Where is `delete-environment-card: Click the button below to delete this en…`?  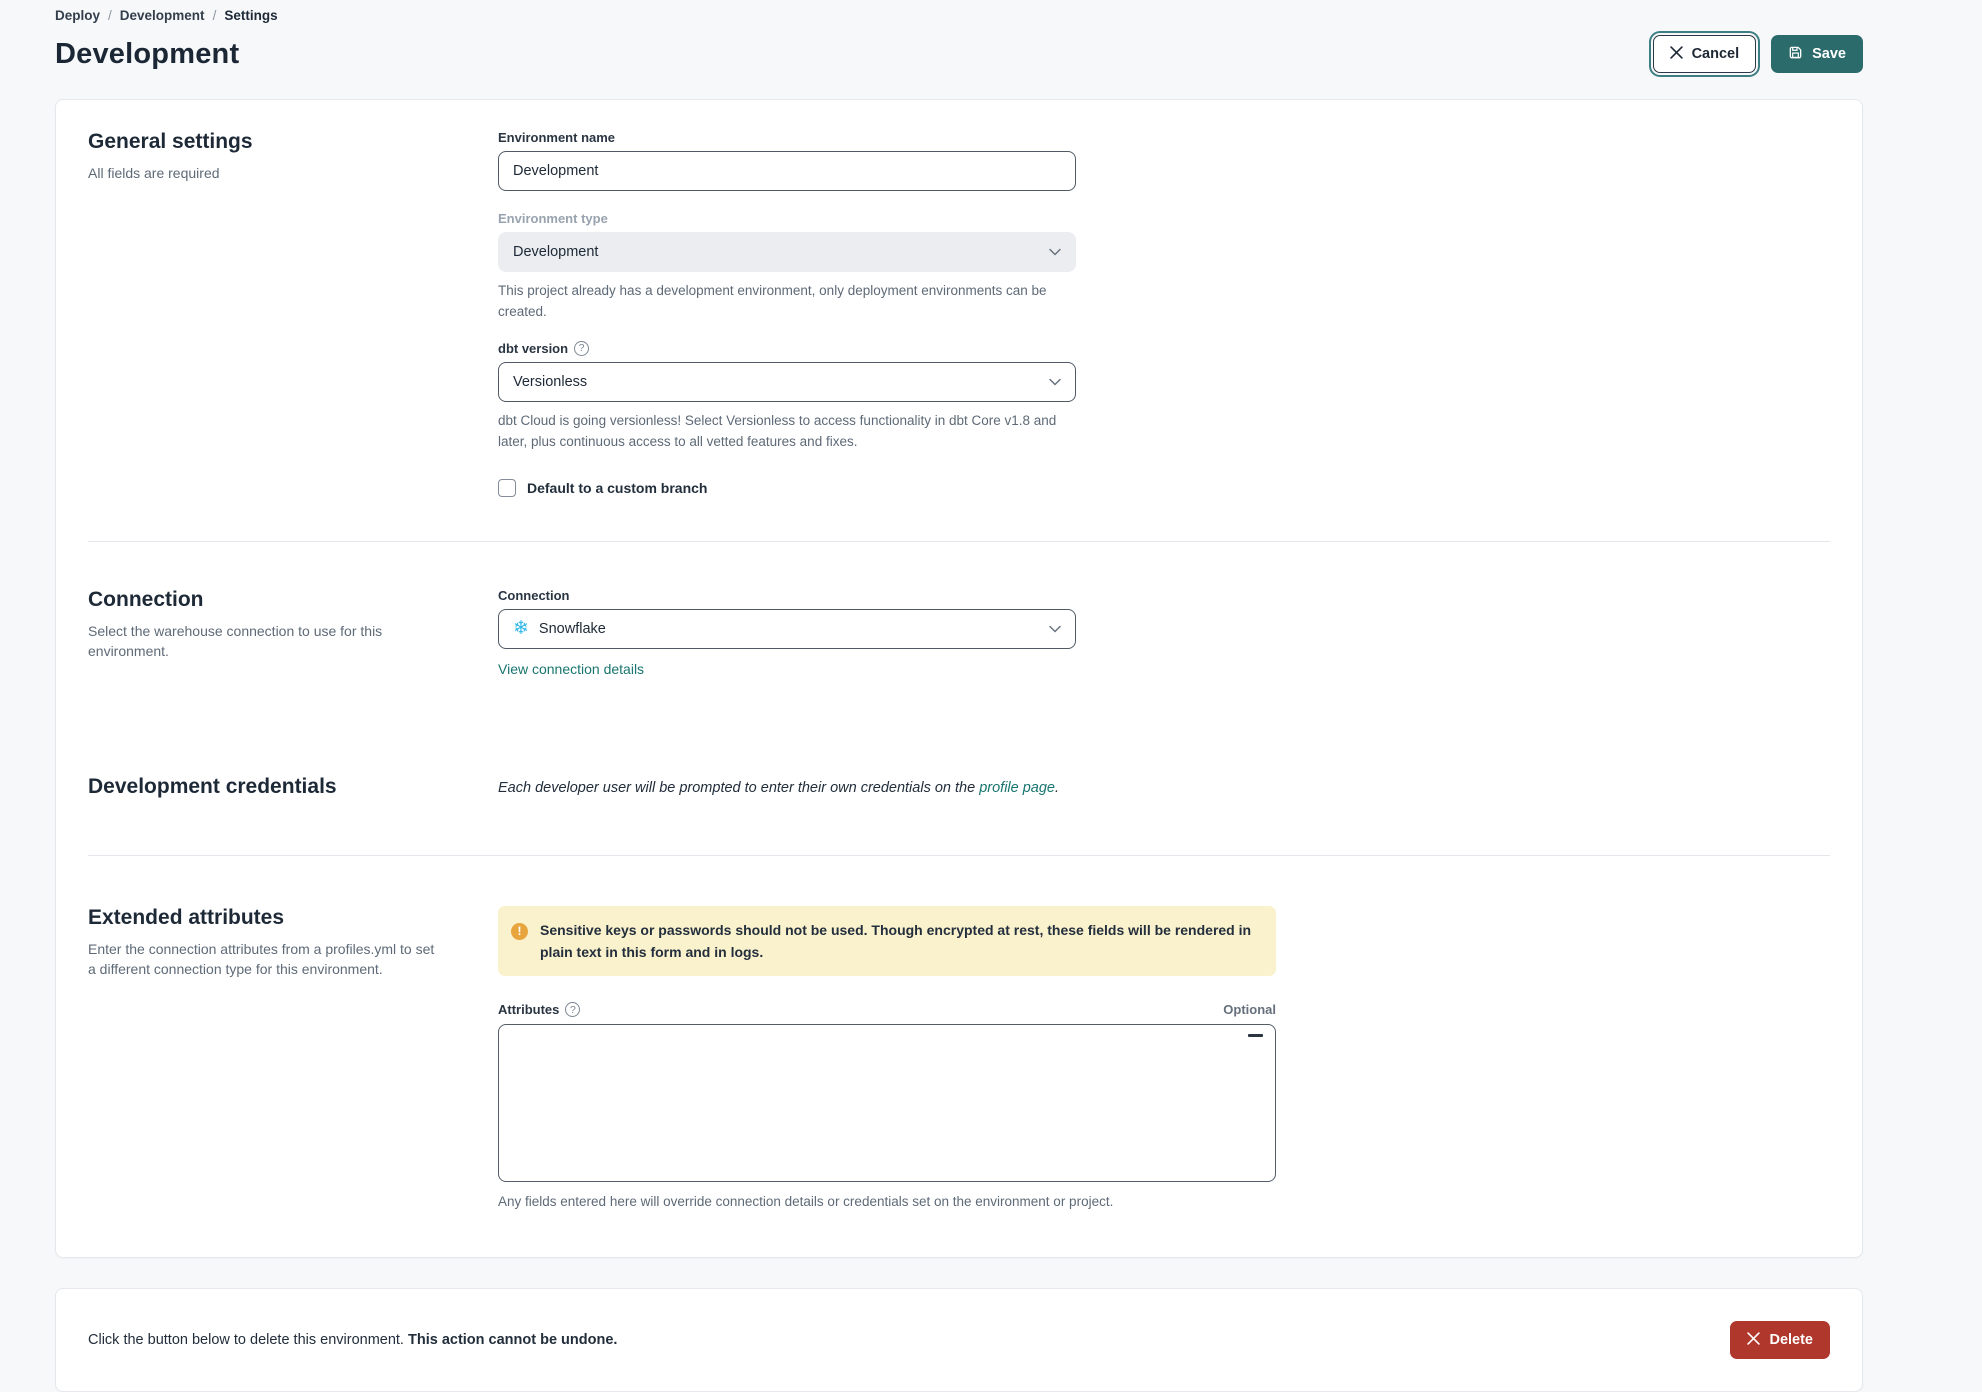
delete-environment-card: Click the button below to delete this en… is located at coordinates (959, 1340).